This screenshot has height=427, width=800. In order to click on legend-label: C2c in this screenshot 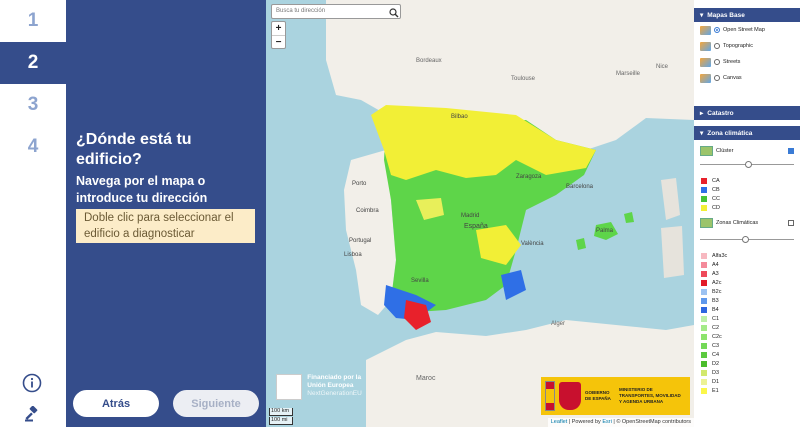, I will do `click(717, 336)`.